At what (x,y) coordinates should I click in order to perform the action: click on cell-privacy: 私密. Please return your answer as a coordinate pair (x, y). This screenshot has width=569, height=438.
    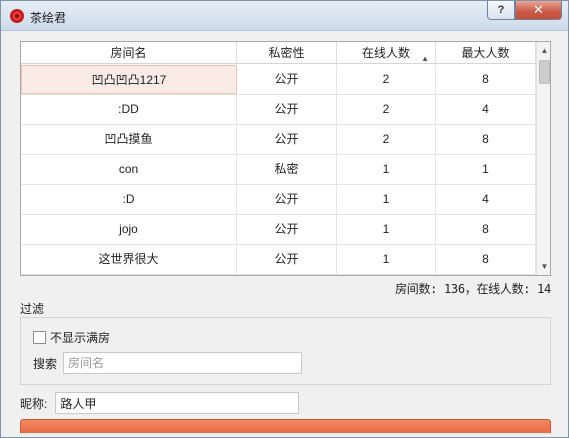
    Looking at the image, I should click on (287, 169).